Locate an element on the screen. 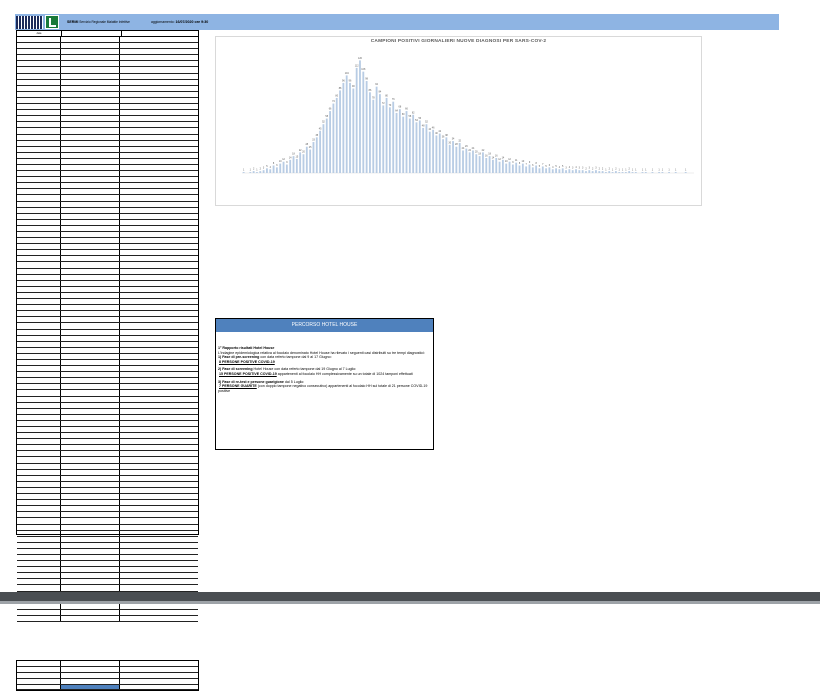  bar-data-label: 66 is located at coordinates (406, 109).